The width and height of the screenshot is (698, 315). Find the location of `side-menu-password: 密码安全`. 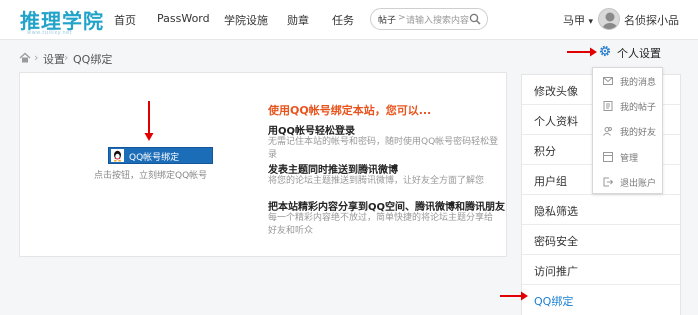

side-menu-password: 密码安全 is located at coordinates (601, 240).